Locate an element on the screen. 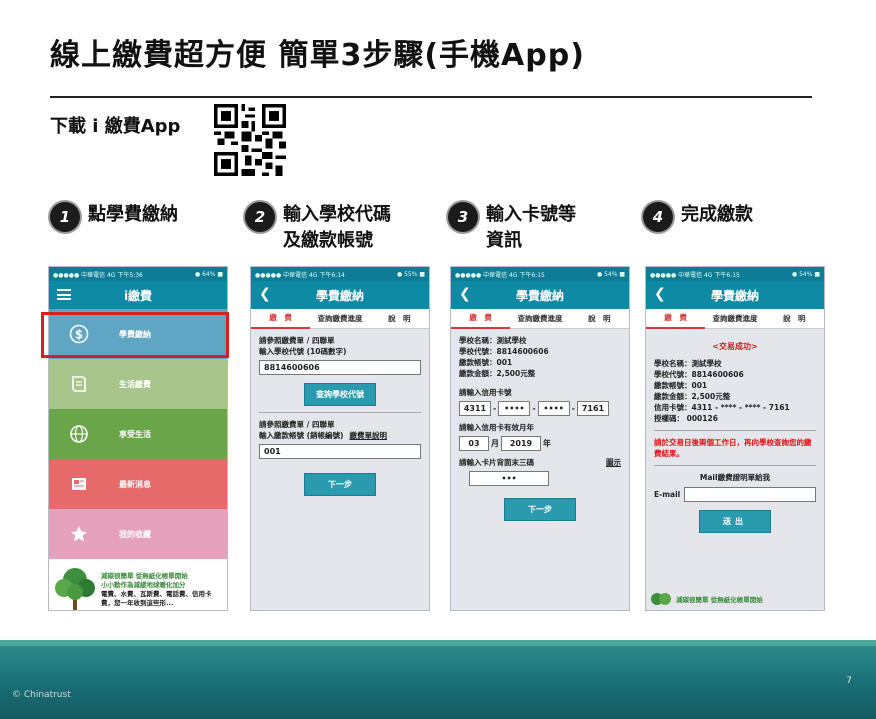  receipt-icon is located at coordinates (79, 384).